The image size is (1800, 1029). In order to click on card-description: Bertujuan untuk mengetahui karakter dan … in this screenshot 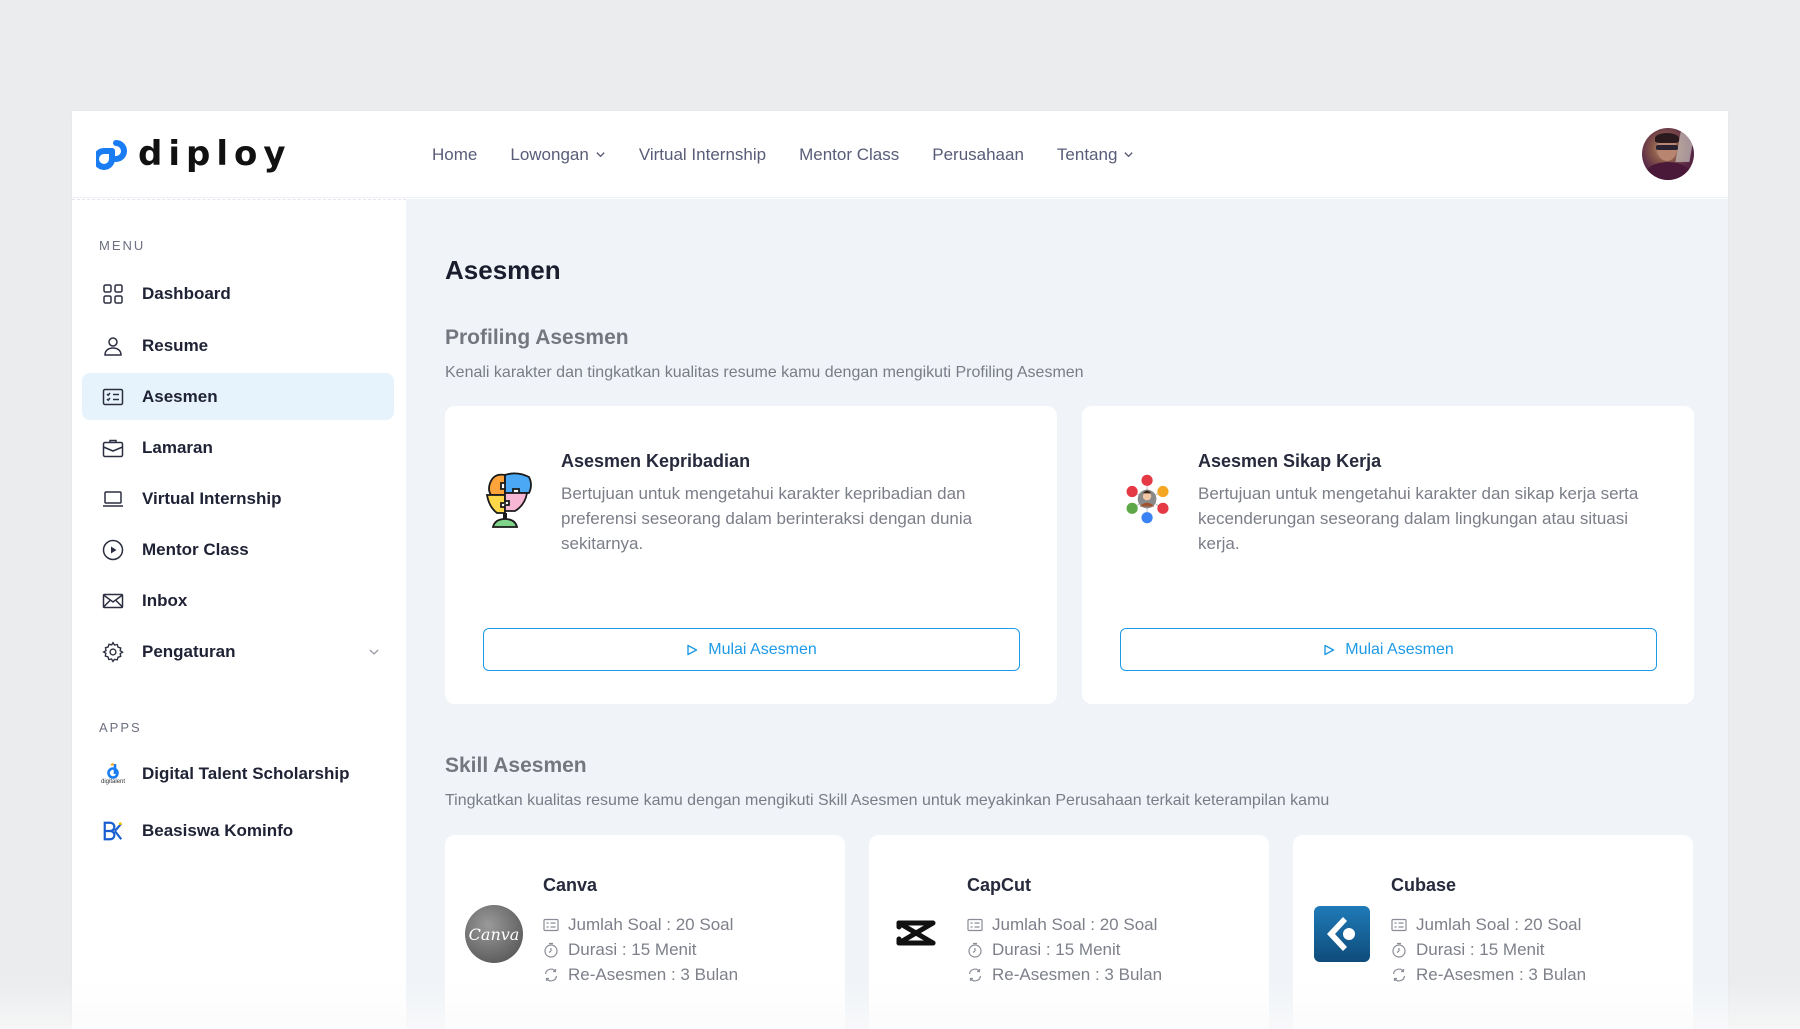, I will do `click(1418, 518)`.